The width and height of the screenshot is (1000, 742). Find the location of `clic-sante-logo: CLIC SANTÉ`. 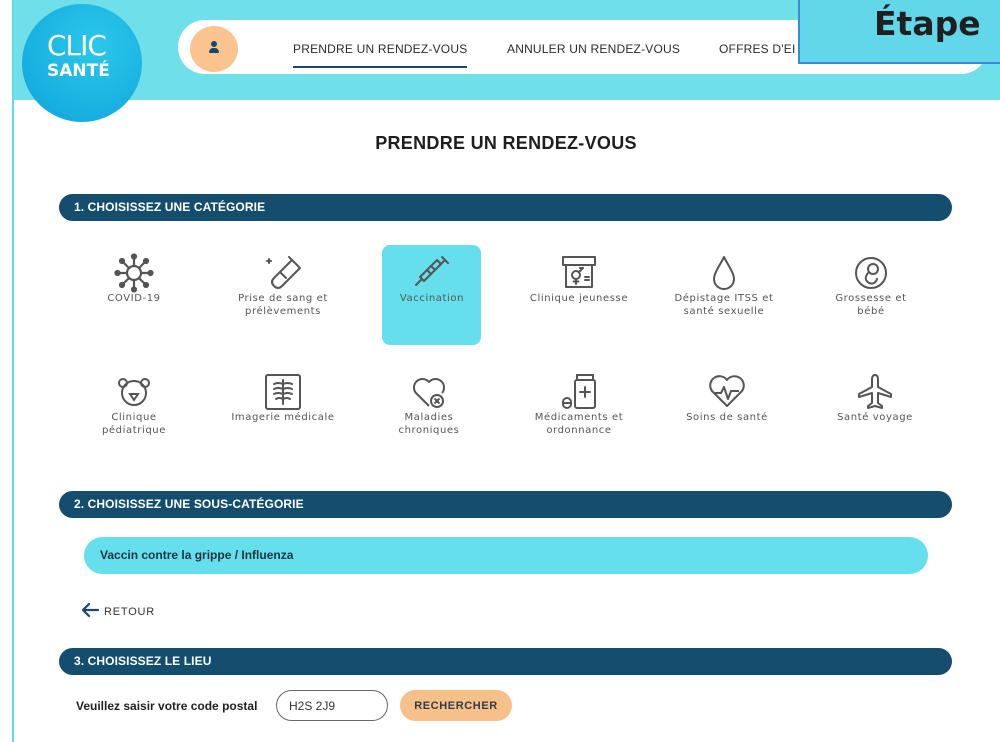

clic-sante-logo: CLIC SANTÉ is located at coordinates (82, 63).